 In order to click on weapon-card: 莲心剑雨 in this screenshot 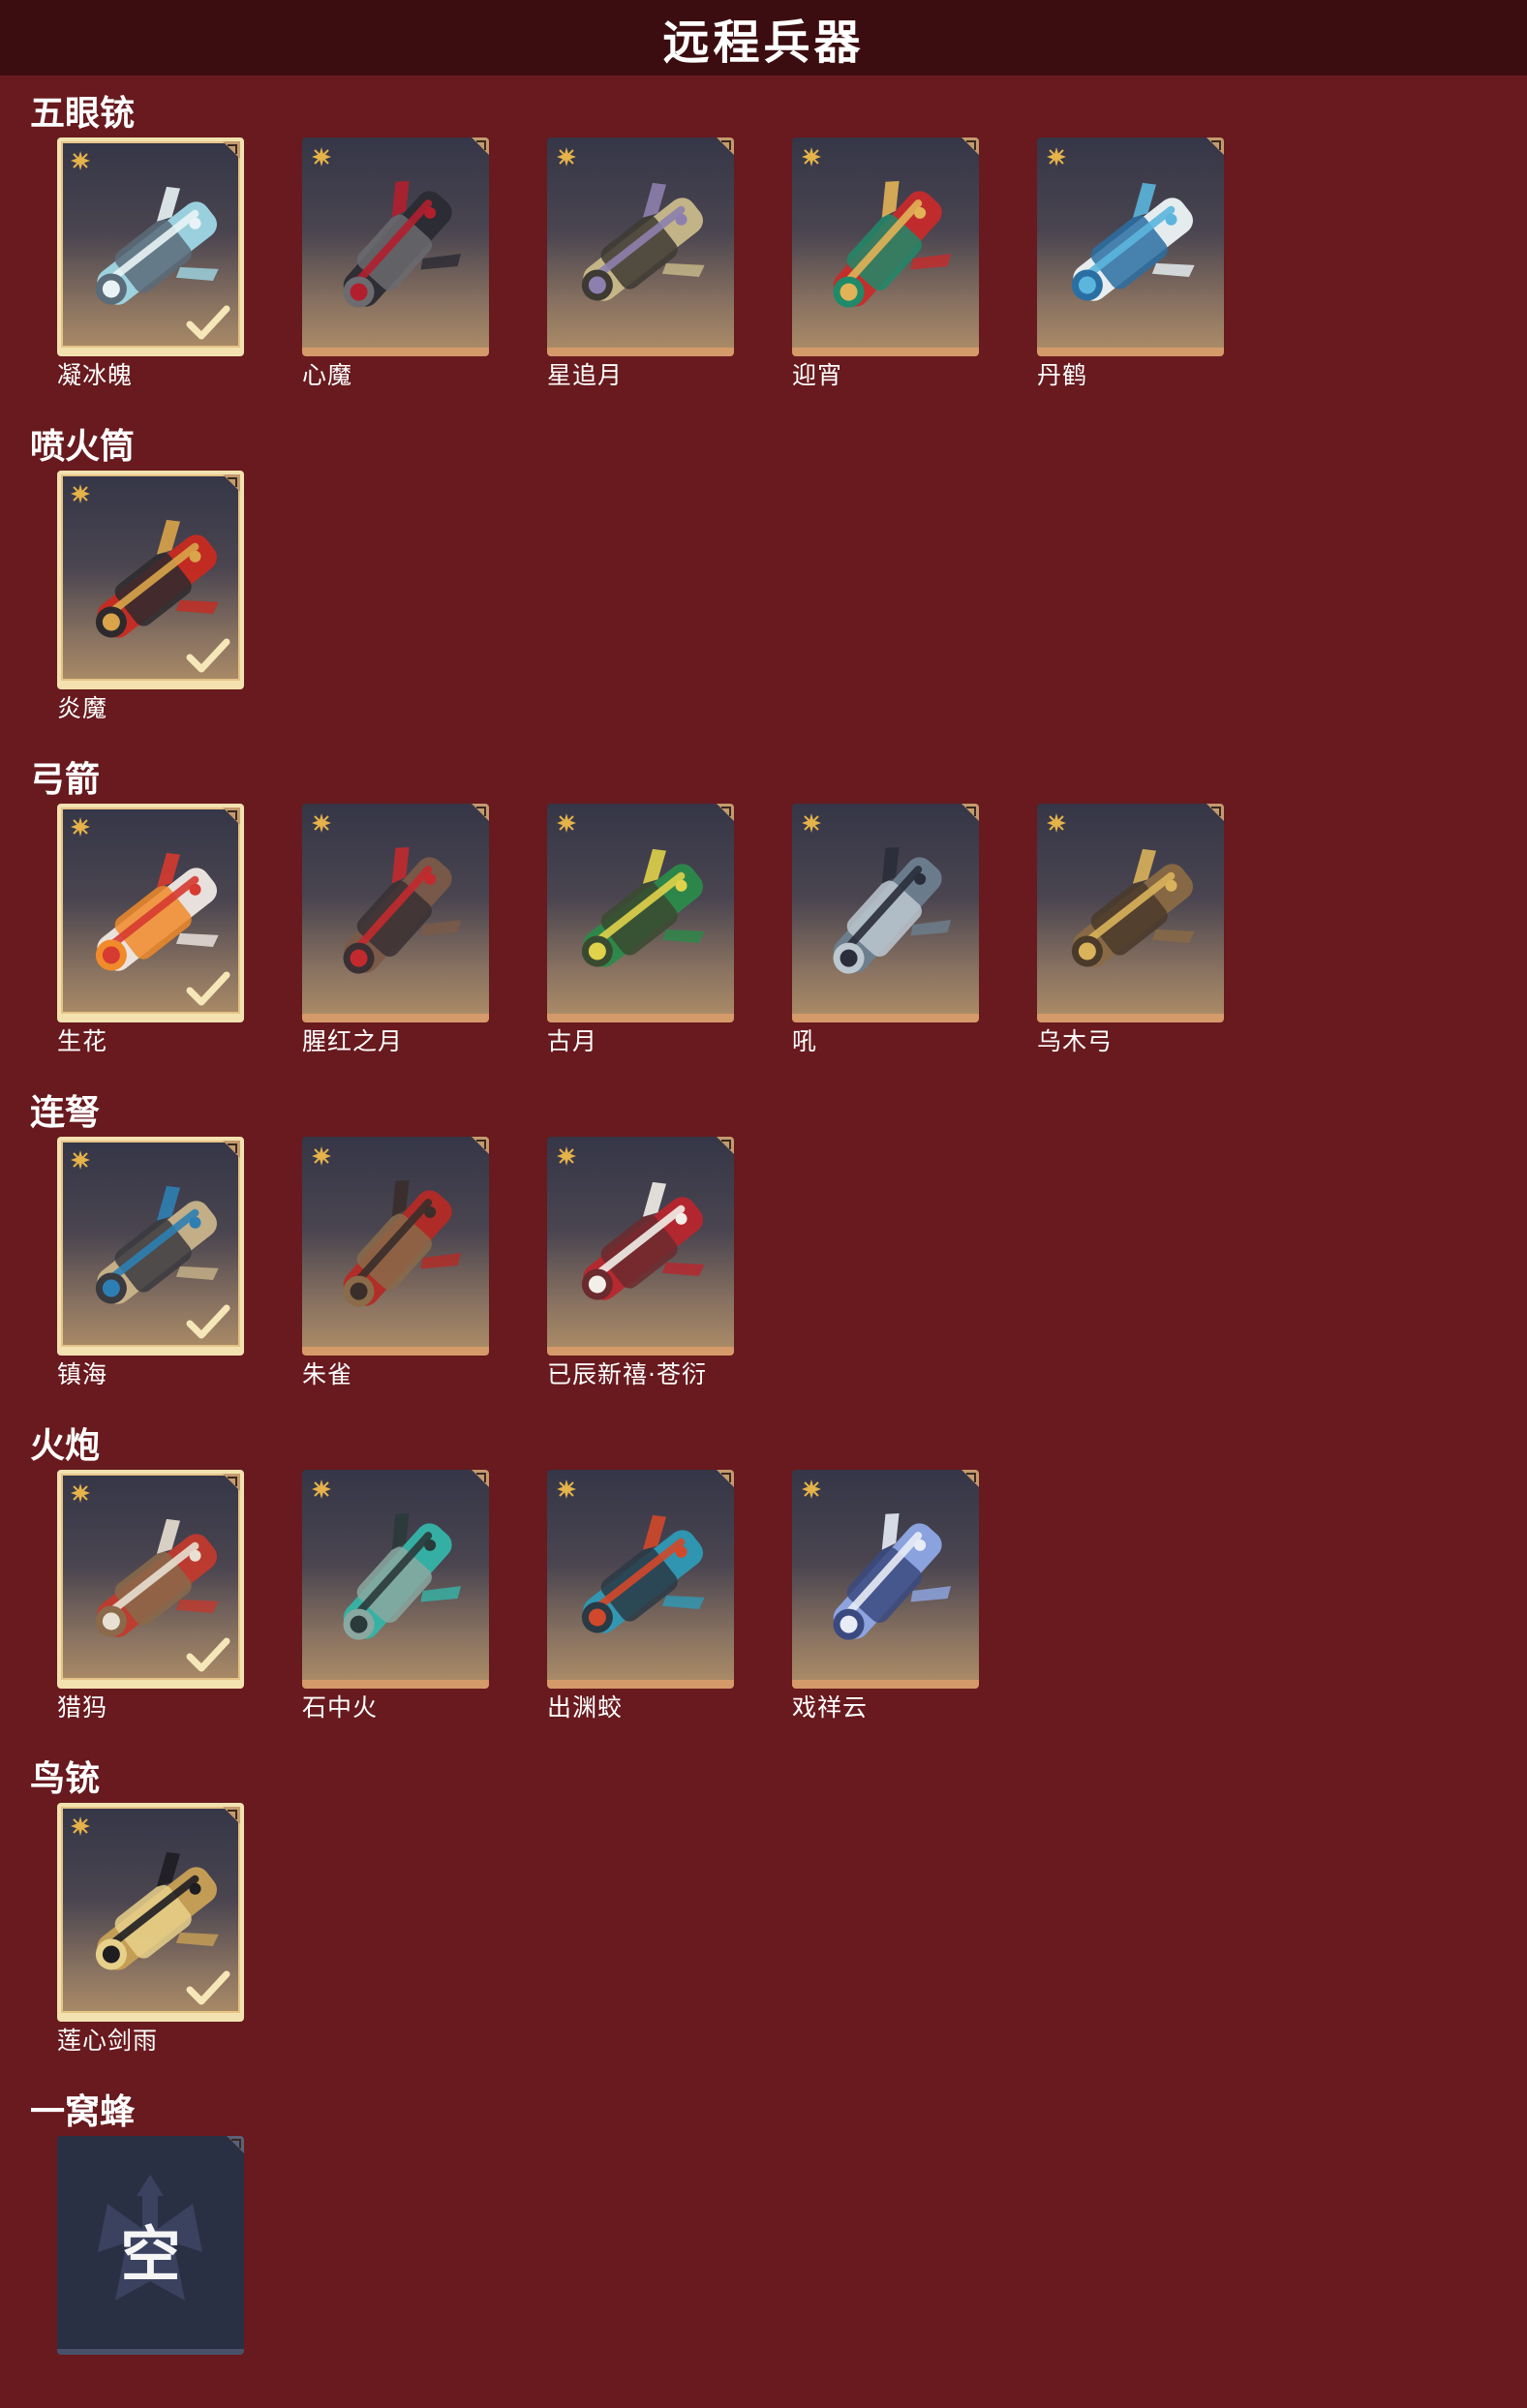, I will do `click(150, 1929)`.